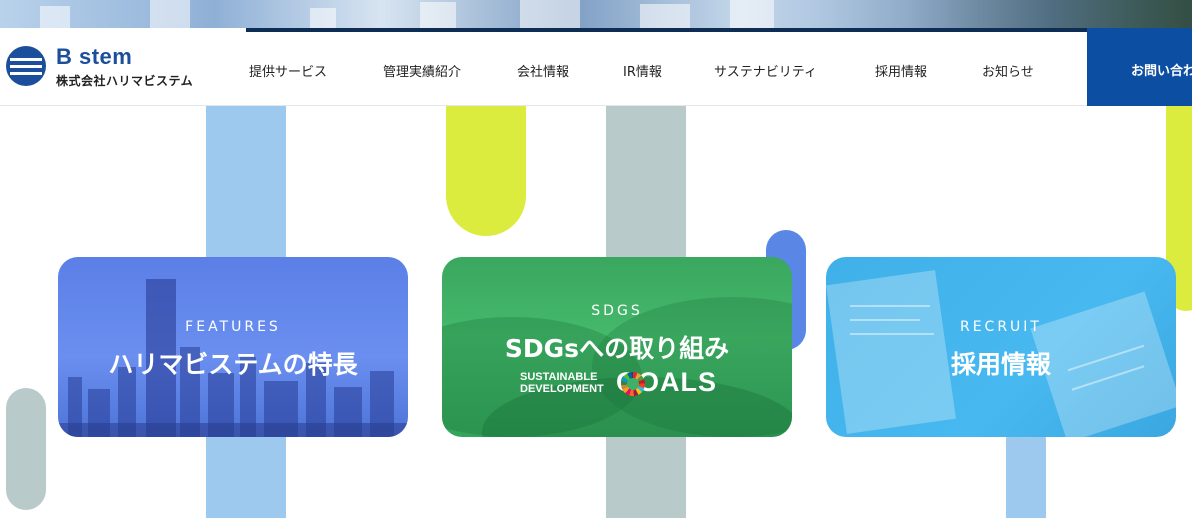  Describe the element at coordinates (125, 81) in the screenshot. I see `logo-company-name: 株式会社ハリマビステム` at that location.